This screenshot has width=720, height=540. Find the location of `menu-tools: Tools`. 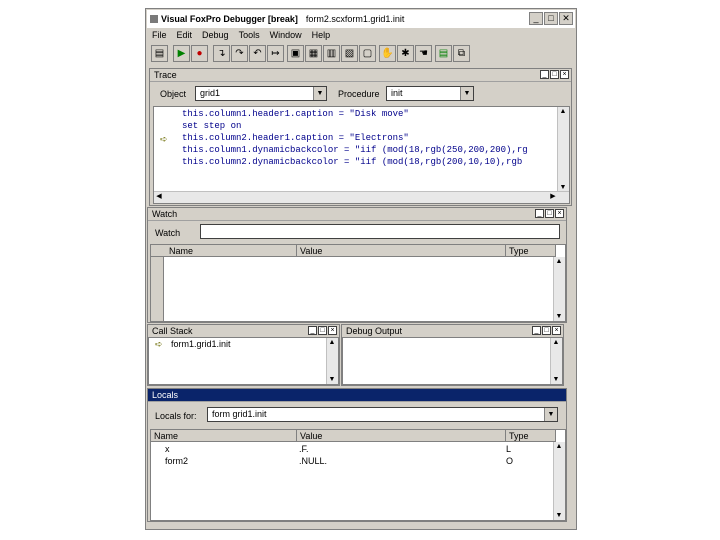

menu-tools: Tools is located at coordinates (249, 35).